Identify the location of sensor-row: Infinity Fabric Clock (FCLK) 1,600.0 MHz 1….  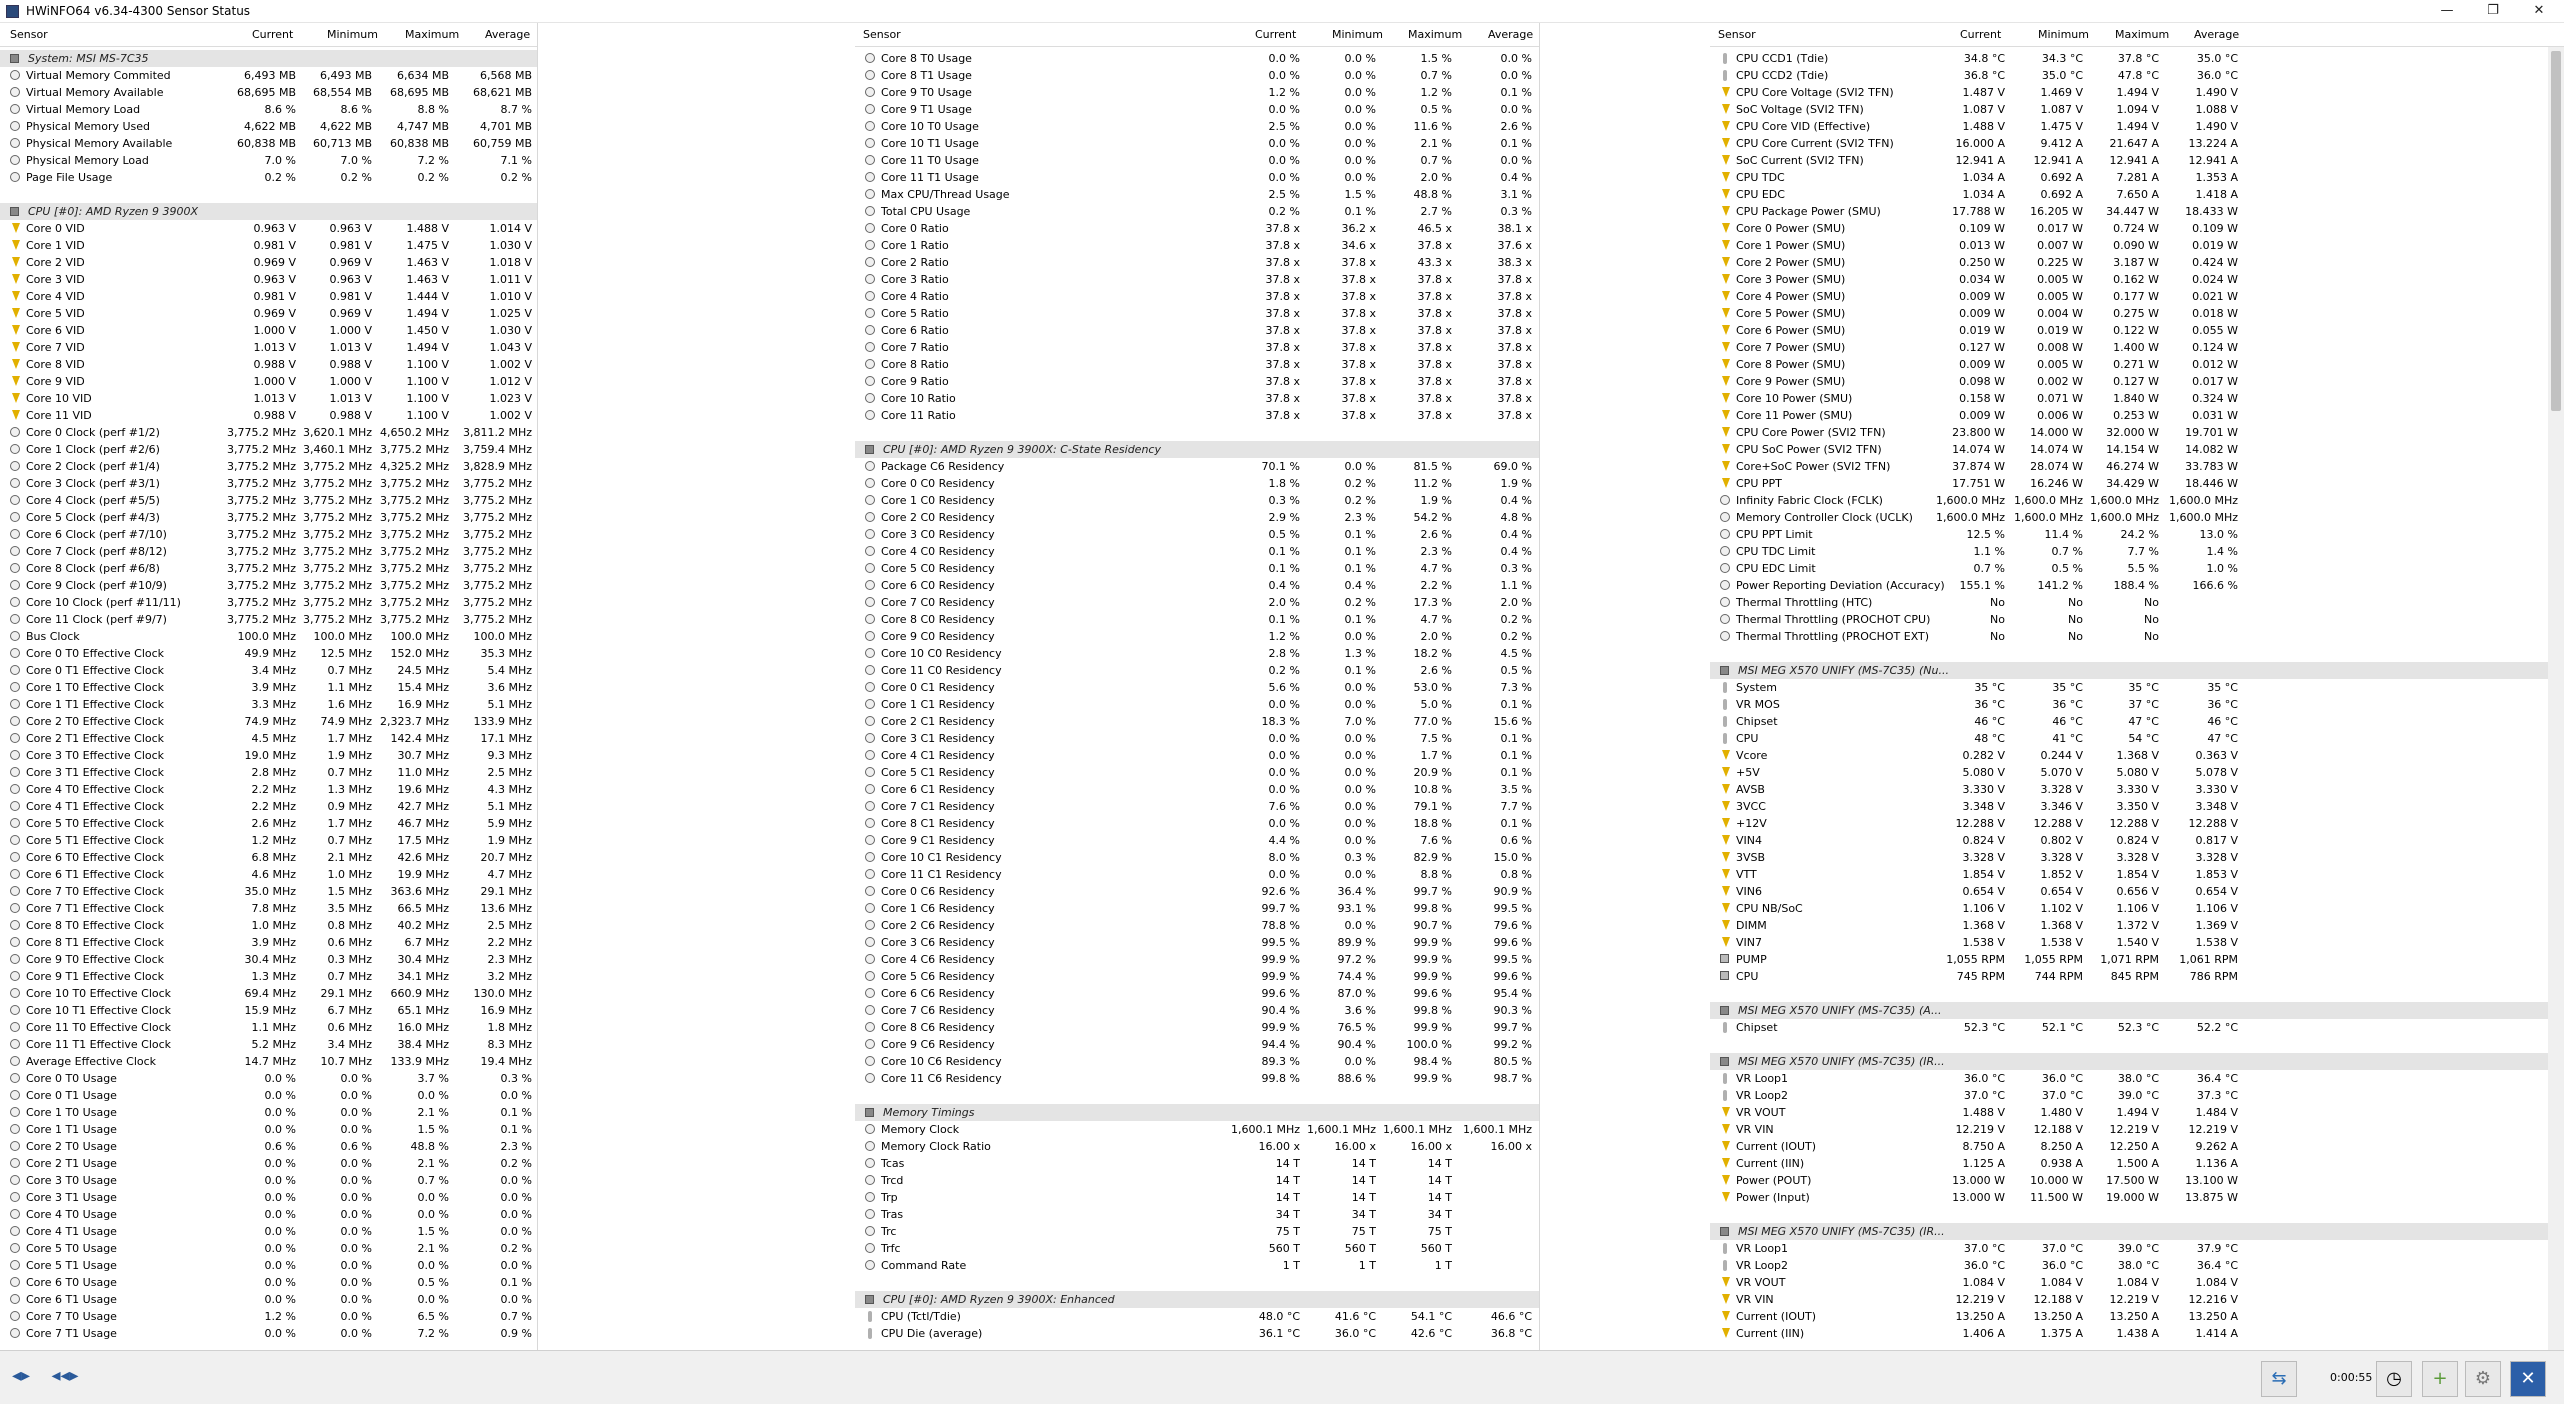
(2137, 500).